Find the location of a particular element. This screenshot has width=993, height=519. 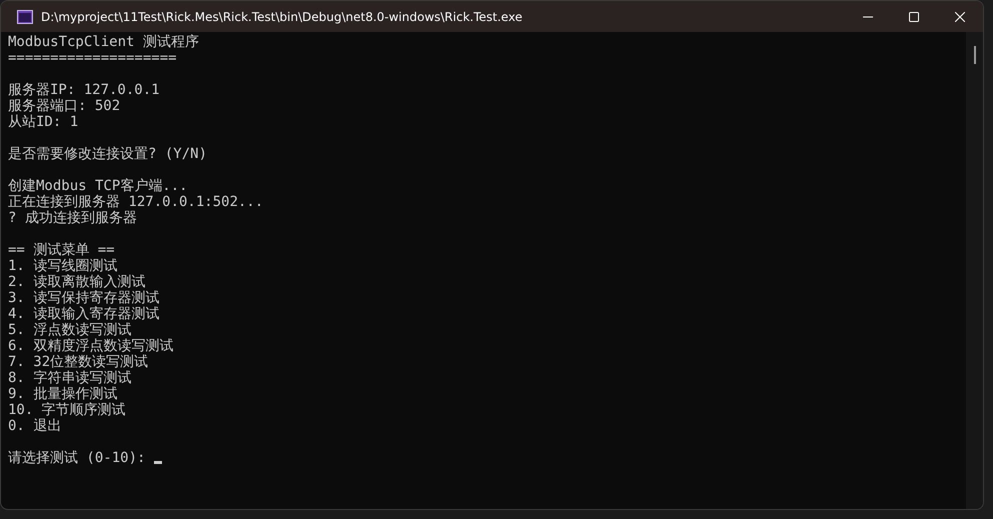

console-line: 4. 读取输入寄存器测试 is located at coordinates (84, 314).